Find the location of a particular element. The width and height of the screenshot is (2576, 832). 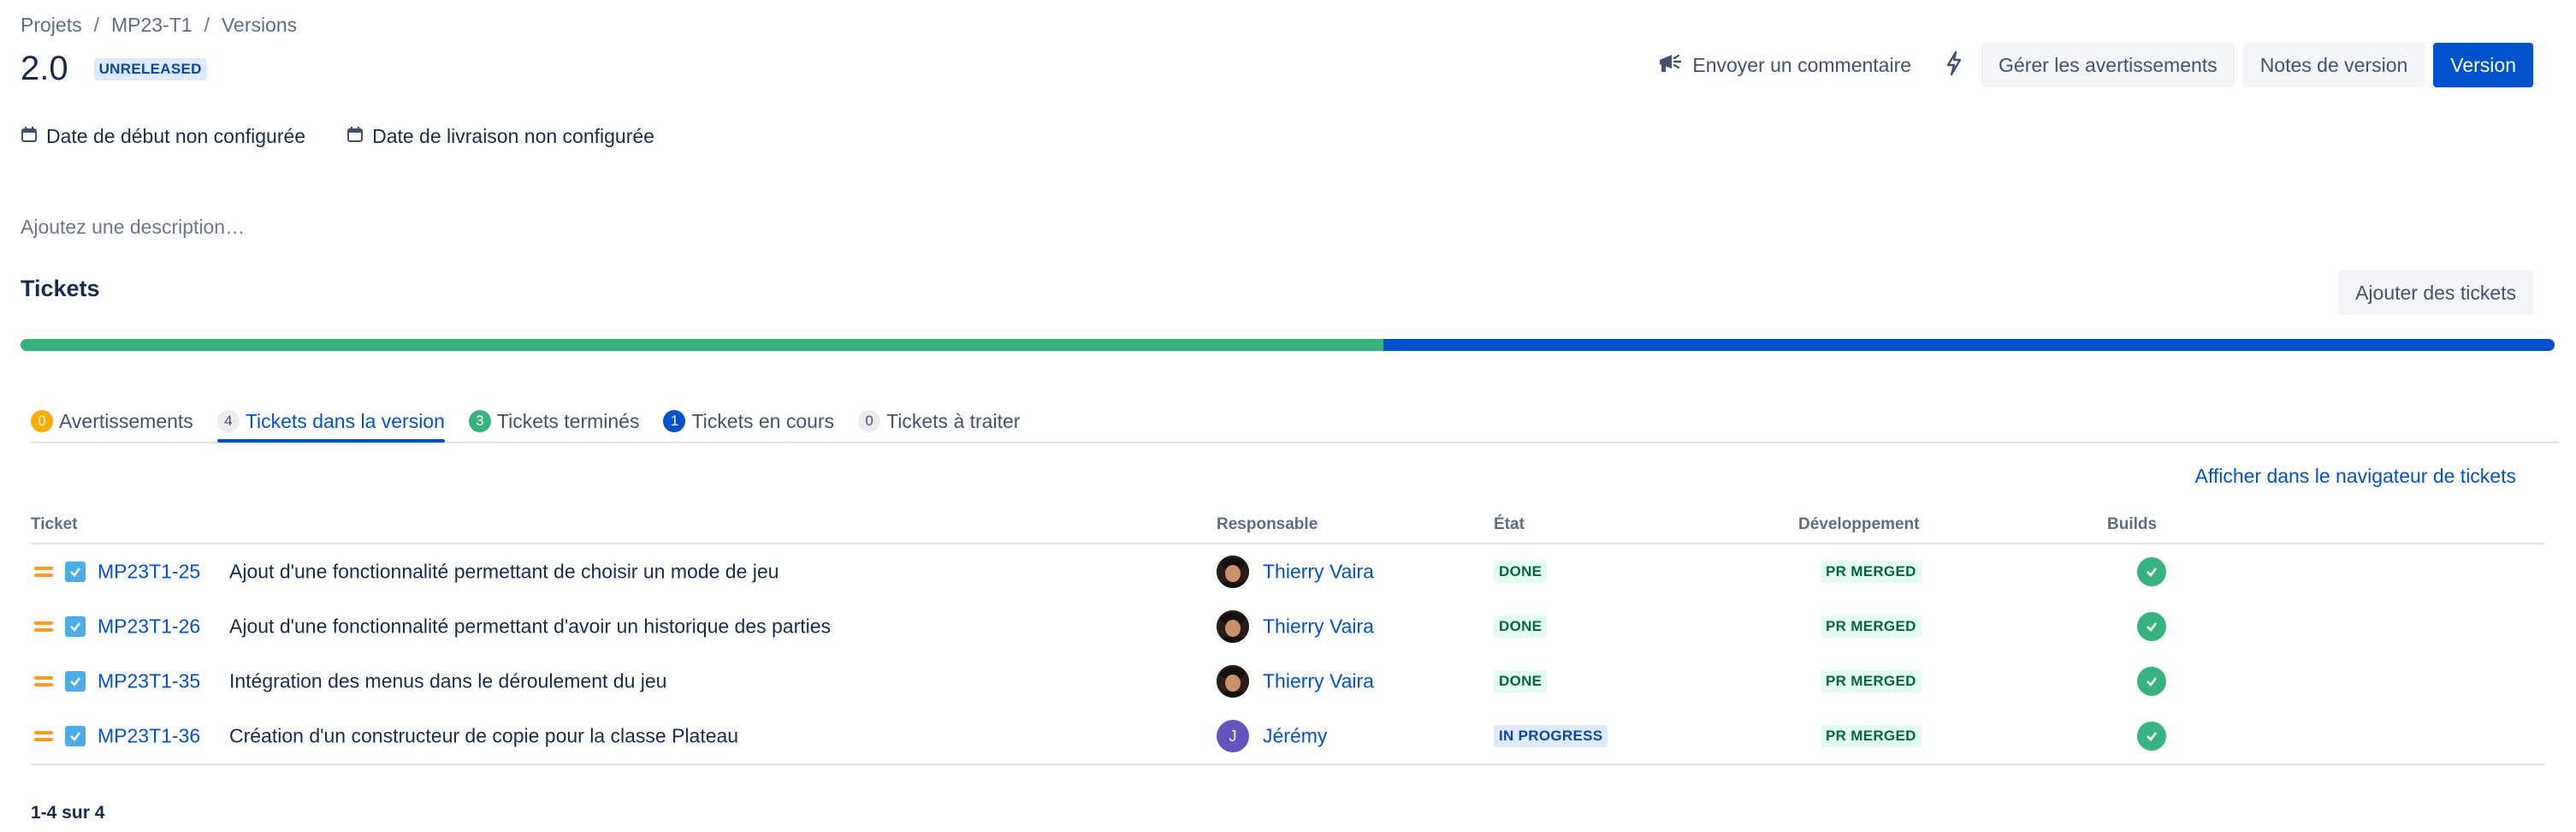

version-title: 2.0 UNRELEASED is located at coordinates (114, 69).